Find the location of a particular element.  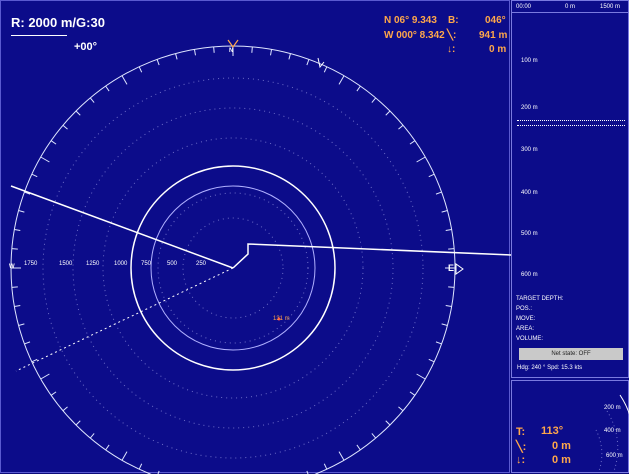

ring-label-250: 250 is located at coordinates (201, 264).